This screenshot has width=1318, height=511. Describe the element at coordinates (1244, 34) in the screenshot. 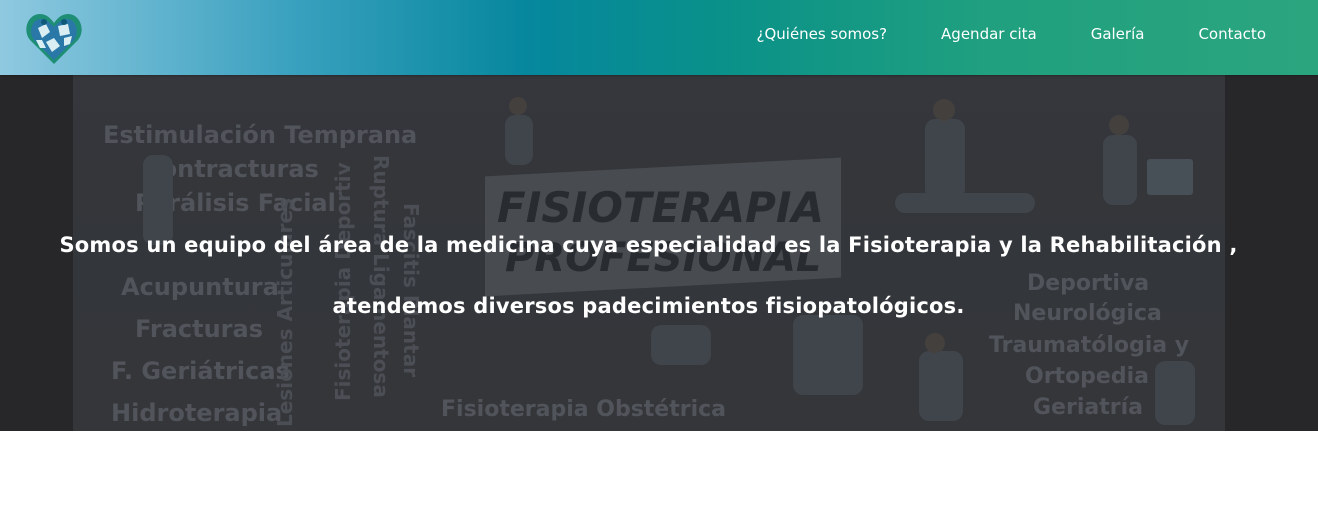

I see `nav-link-contacto: Contacto` at that location.